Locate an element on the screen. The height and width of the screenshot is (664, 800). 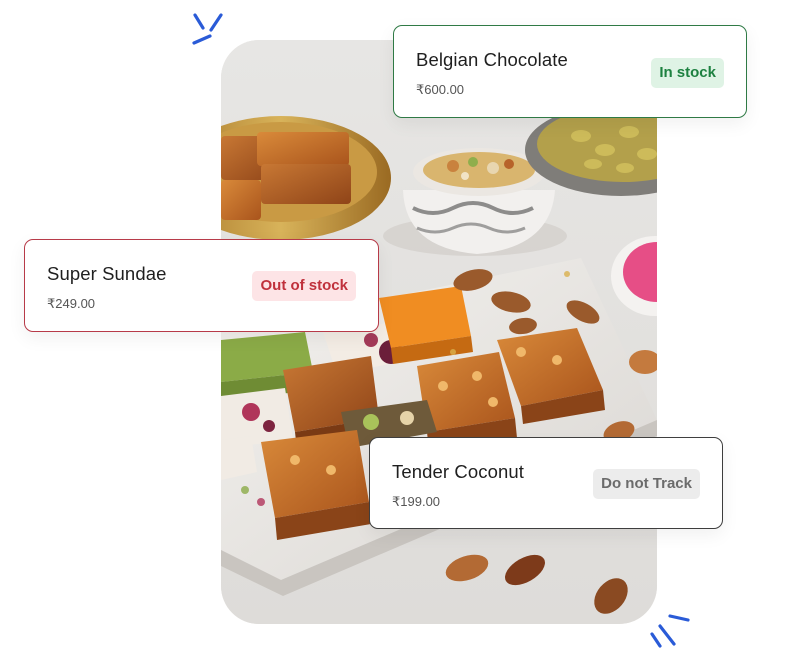
product-price: ₹600.00 is located at coordinates (440, 89).